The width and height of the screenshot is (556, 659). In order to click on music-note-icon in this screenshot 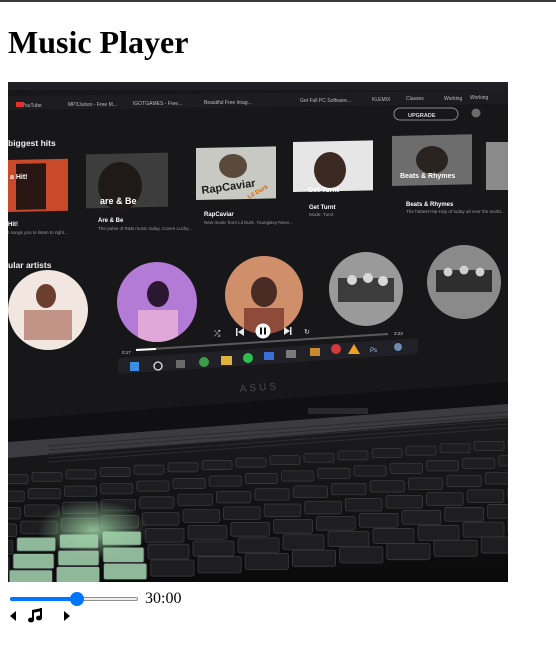, I will do `click(38, 616)`.